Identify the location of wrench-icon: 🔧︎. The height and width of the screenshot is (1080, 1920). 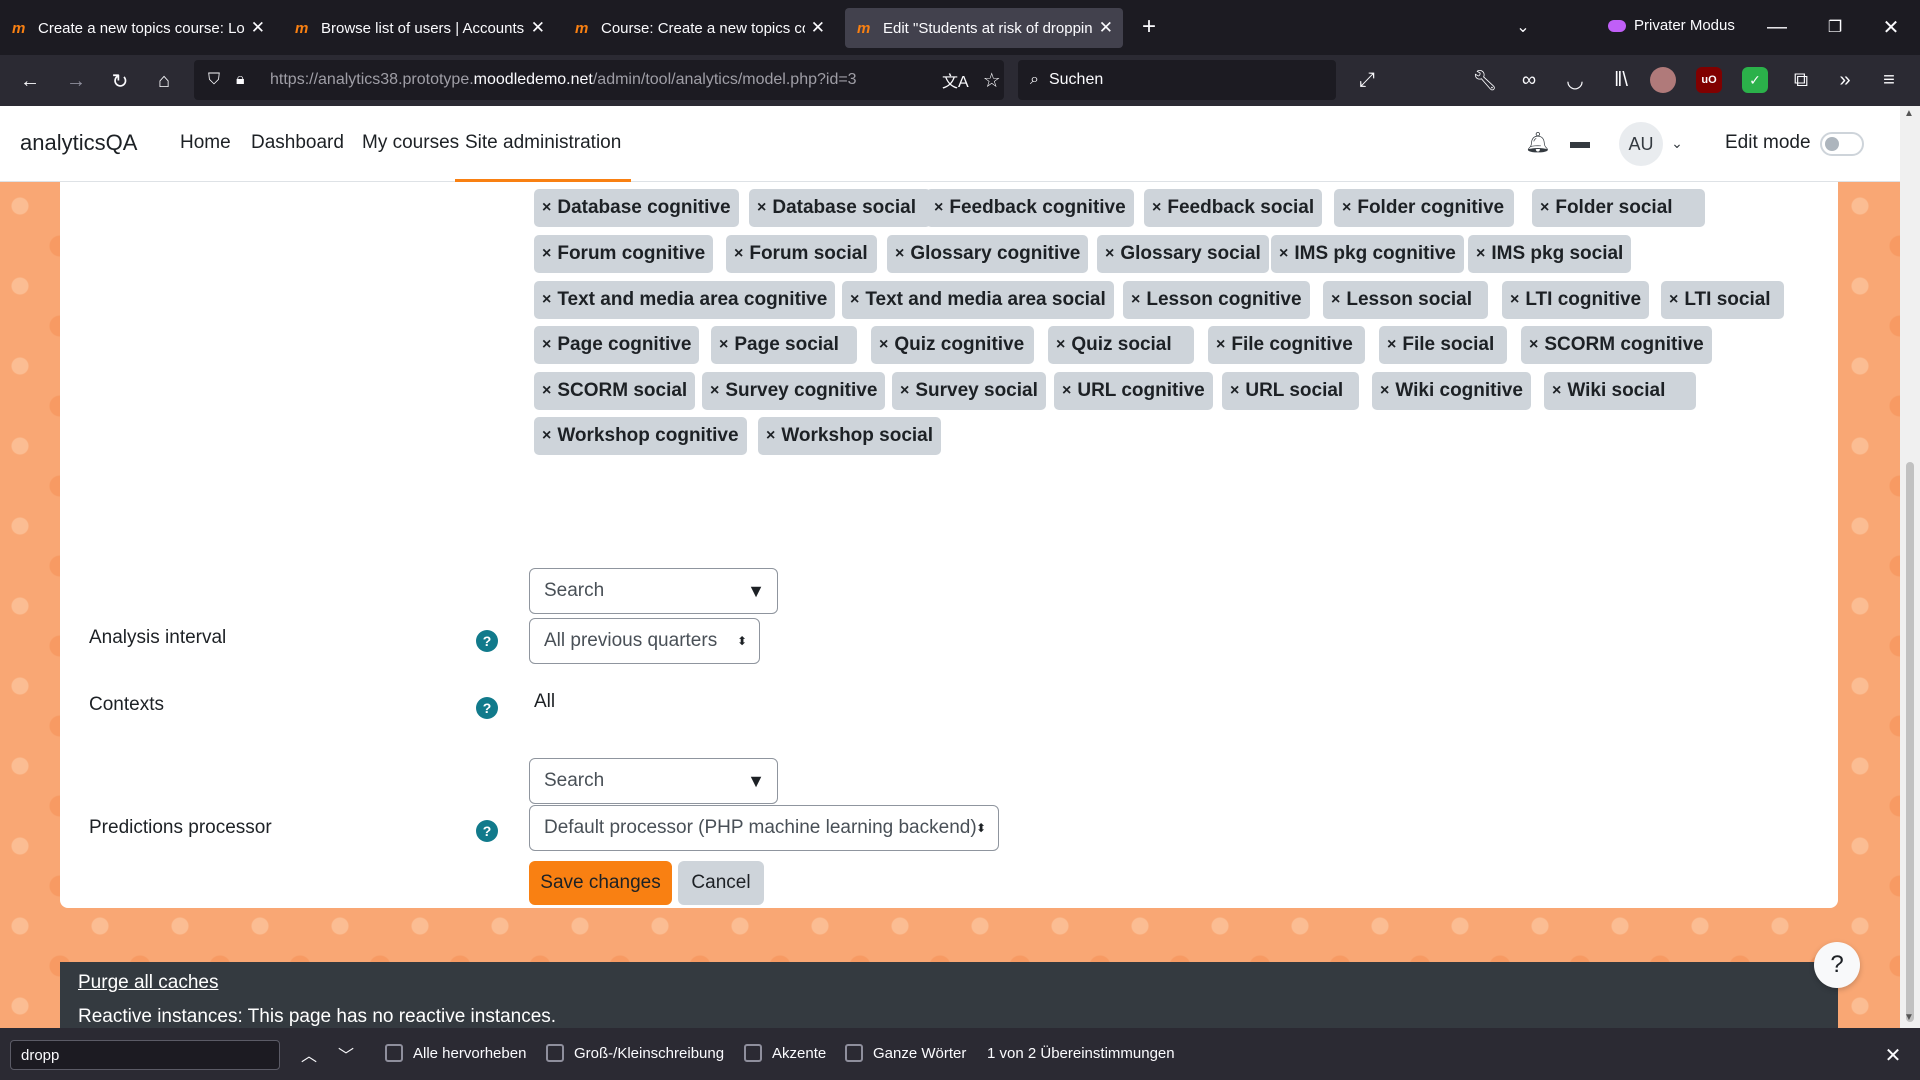
(1485, 80).